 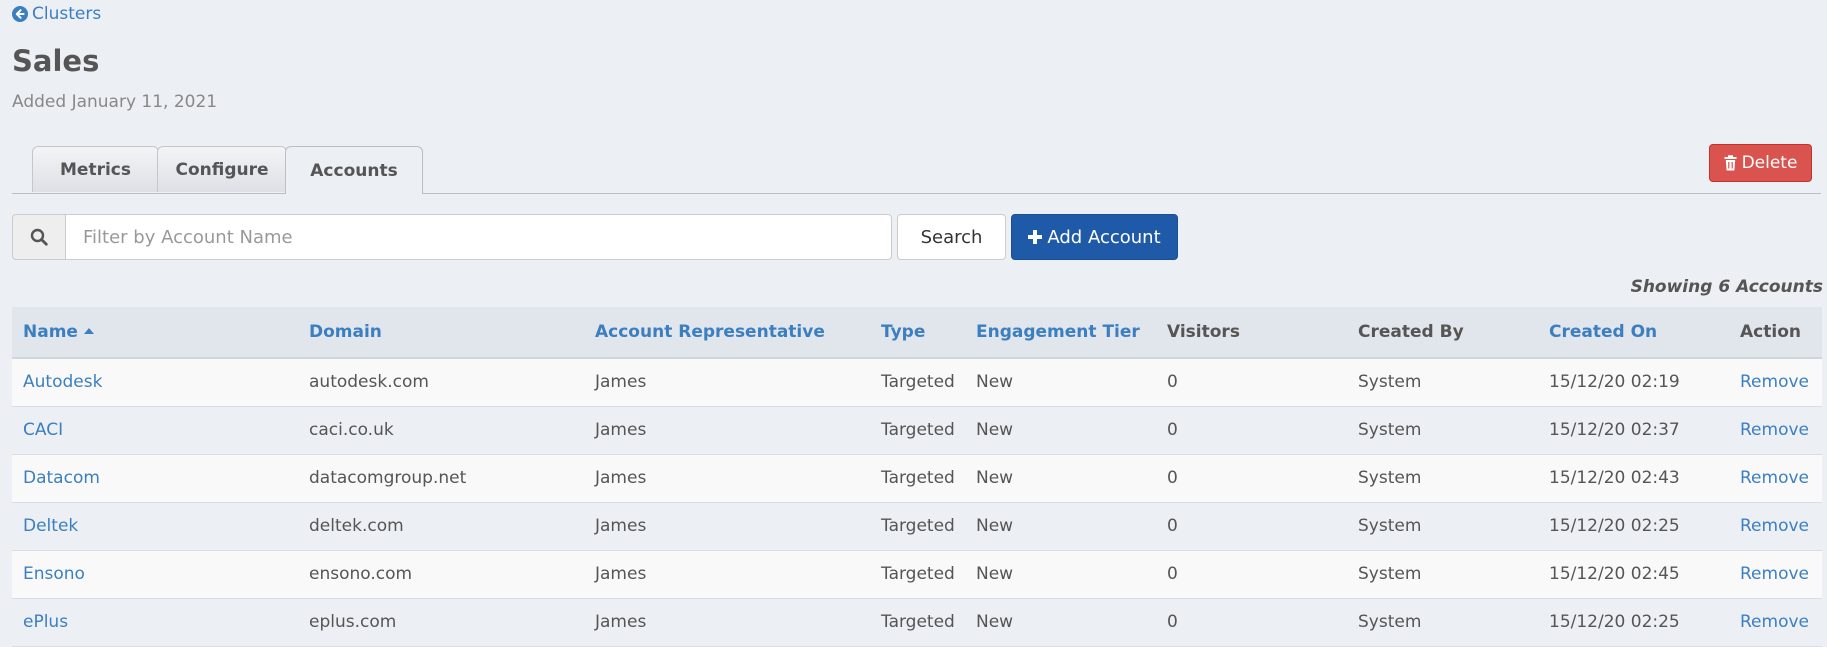 I want to click on accounts-count: Showing 6 Accounts, so click(x=1726, y=287).